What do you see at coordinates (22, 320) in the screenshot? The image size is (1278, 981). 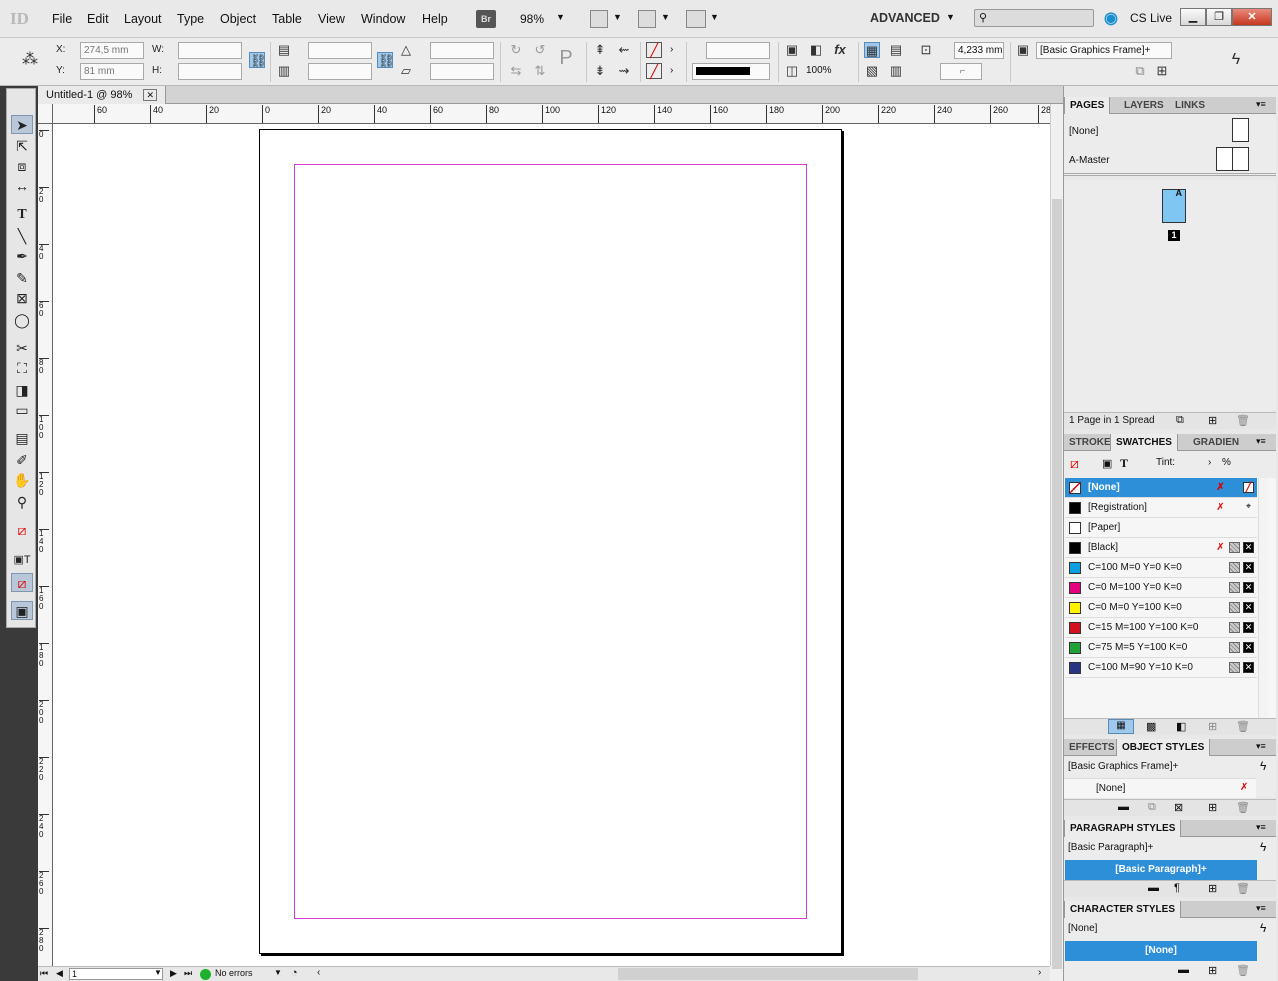 I see `ellipse-tool-icon: ◯` at bounding box center [22, 320].